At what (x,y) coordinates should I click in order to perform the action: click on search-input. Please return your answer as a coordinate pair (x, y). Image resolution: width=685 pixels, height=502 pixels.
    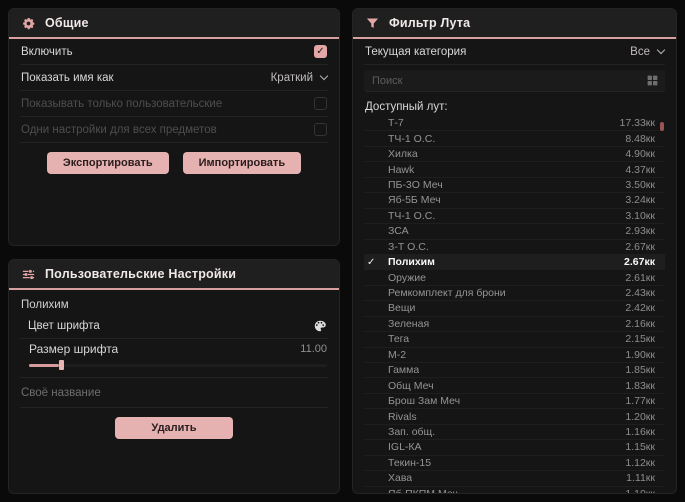
    Looking at the image, I should click on (508, 80).